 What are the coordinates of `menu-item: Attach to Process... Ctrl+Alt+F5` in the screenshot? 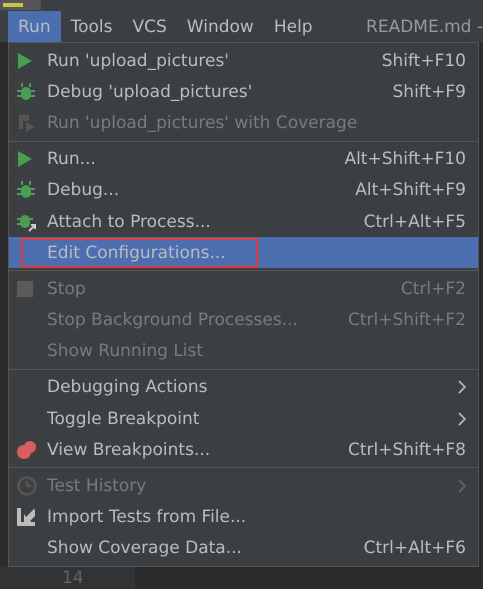 It's located at (243, 222).